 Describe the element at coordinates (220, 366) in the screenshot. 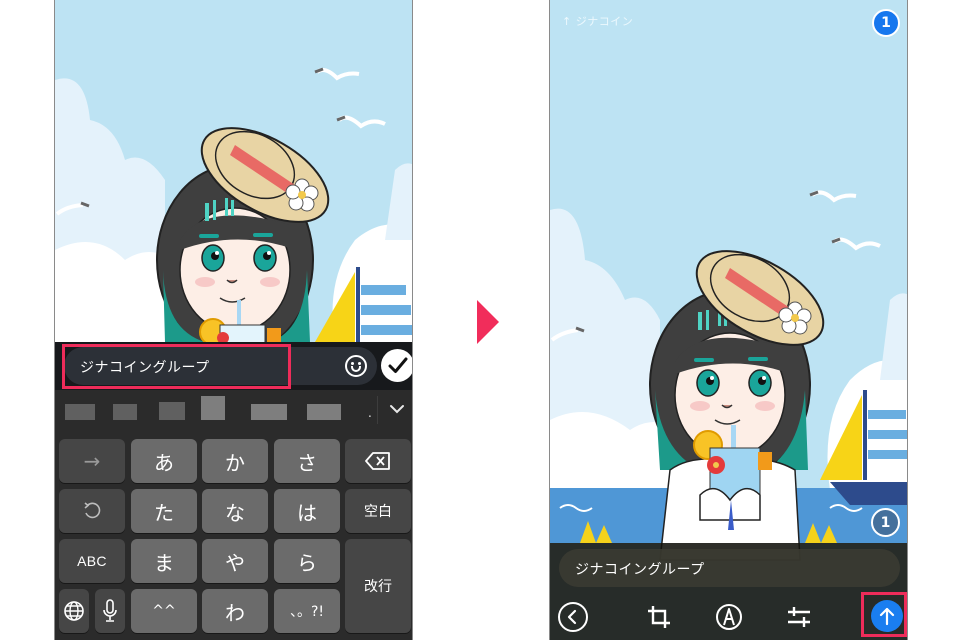

I see `caption-input: ジナコイングループ` at that location.